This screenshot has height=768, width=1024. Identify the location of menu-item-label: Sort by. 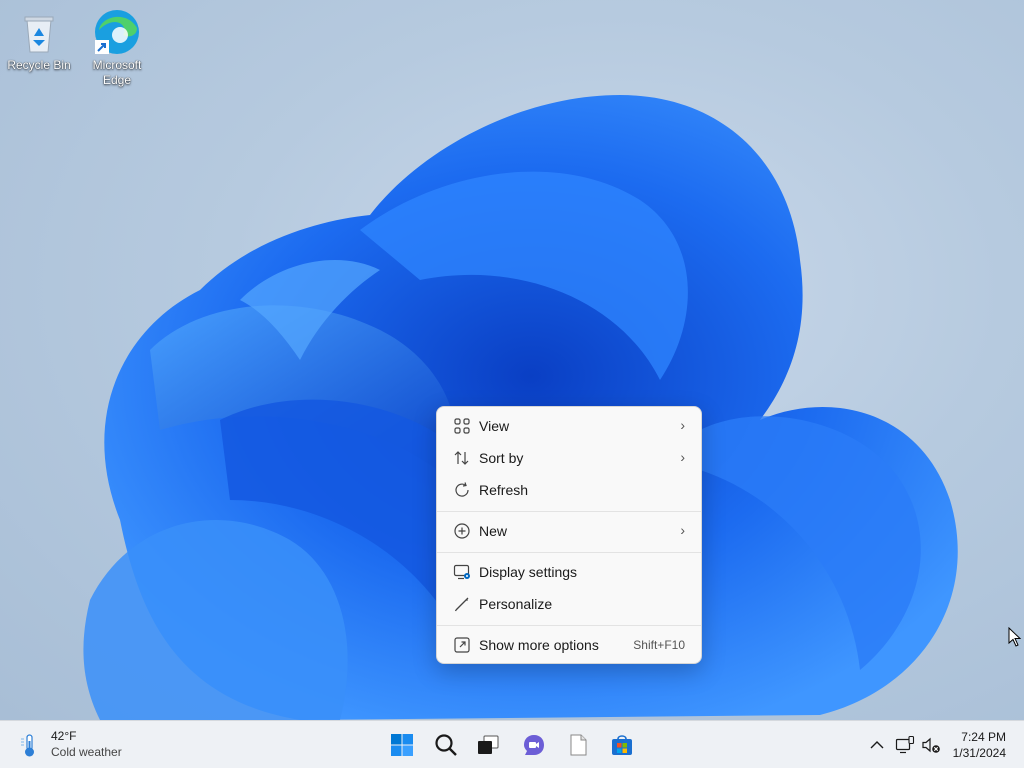
(501, 458).